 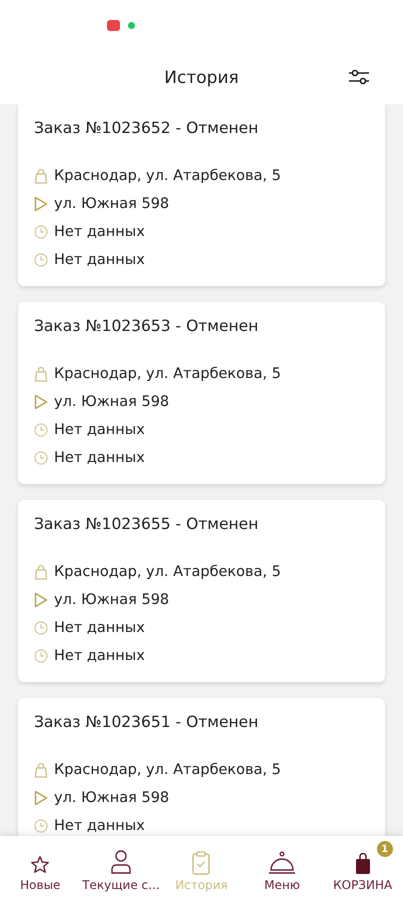 I want to click on nav-tab: Меню, so click(x=282, y=868).